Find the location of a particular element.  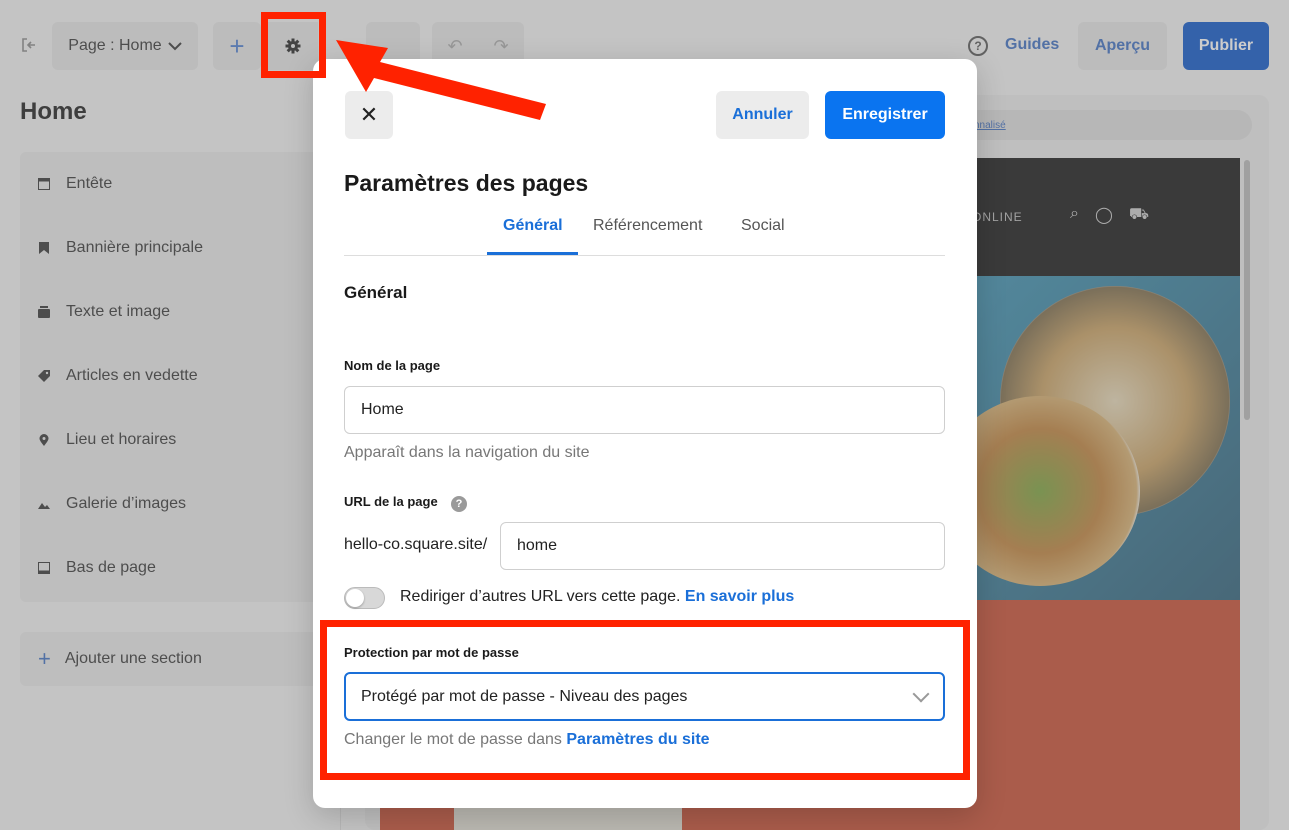

page-name-field: Home is located at coordinates (644, 410).